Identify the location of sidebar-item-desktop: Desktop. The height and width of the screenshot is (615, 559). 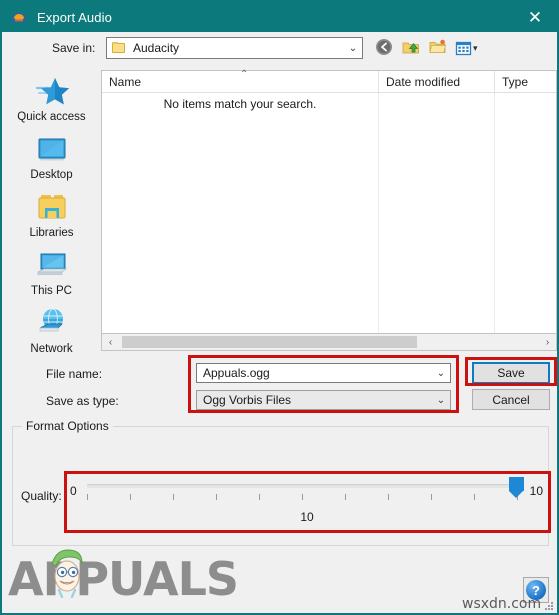
(51, 156).